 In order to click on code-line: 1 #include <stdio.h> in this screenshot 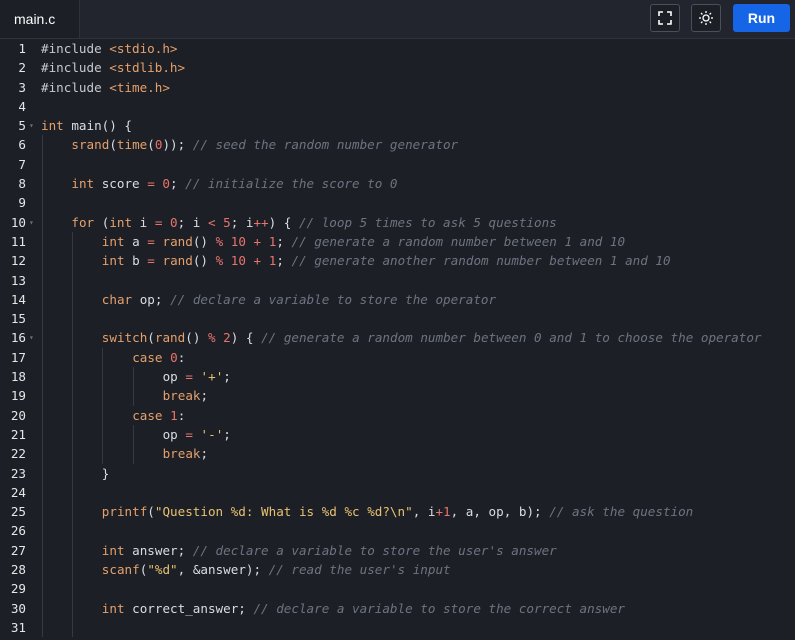, I will do `click(397, 48)`.